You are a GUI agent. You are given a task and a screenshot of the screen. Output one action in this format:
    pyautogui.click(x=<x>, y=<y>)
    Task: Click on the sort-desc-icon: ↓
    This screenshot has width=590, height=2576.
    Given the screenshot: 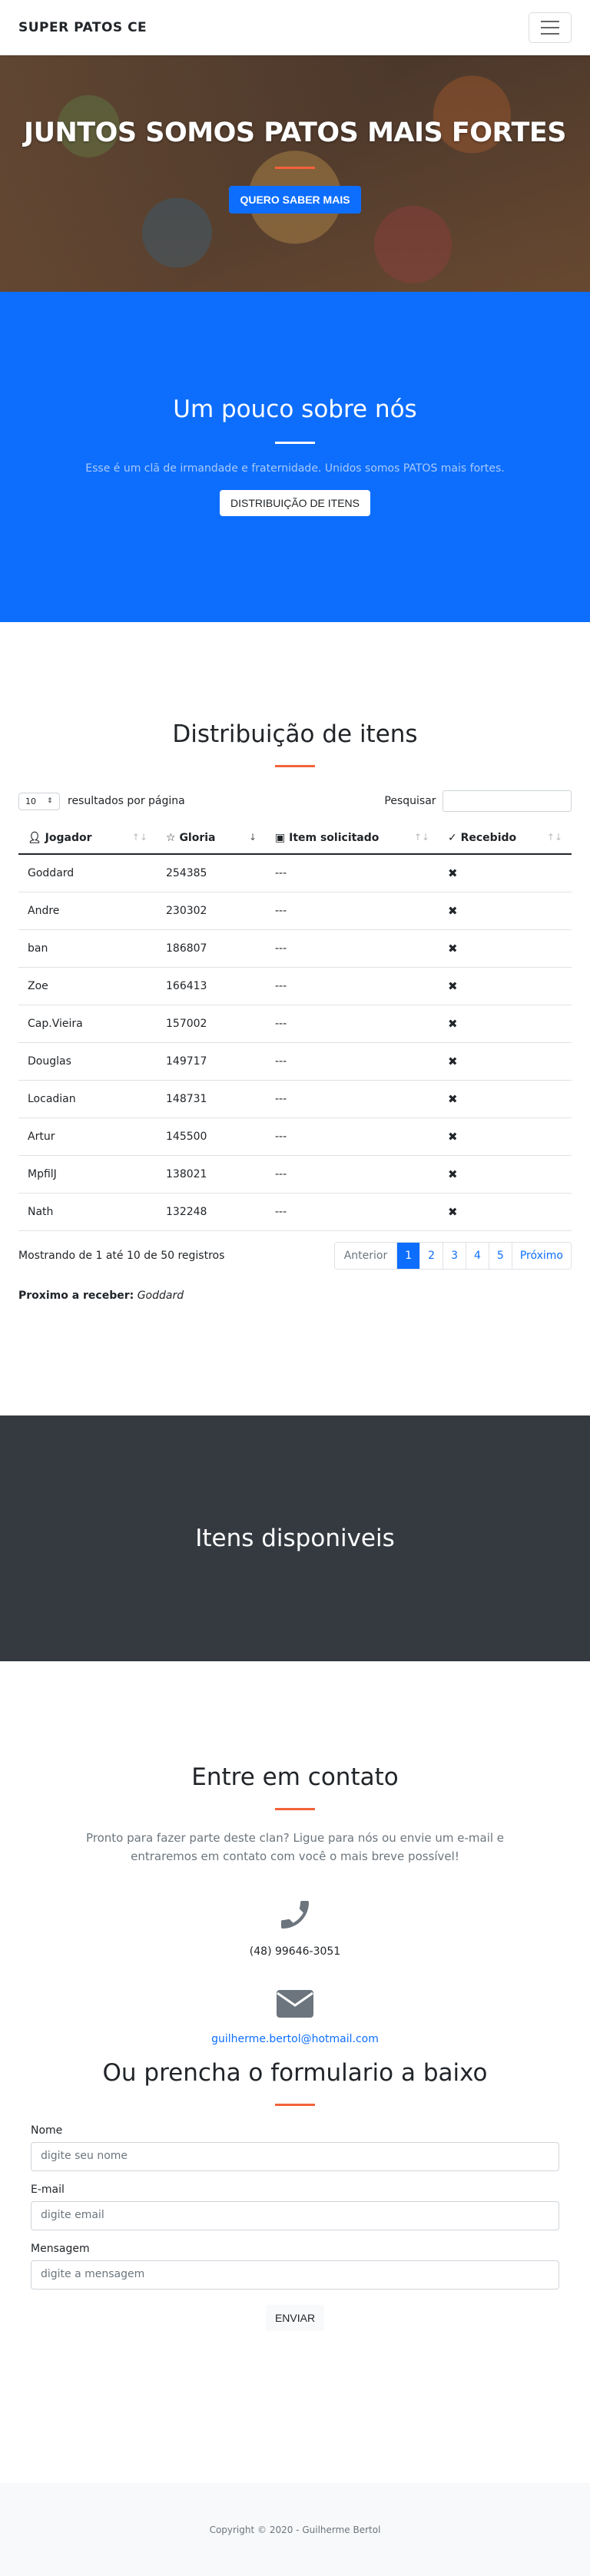 What is the action you would take?
    pyautogui.click(x=252, y=838)
    